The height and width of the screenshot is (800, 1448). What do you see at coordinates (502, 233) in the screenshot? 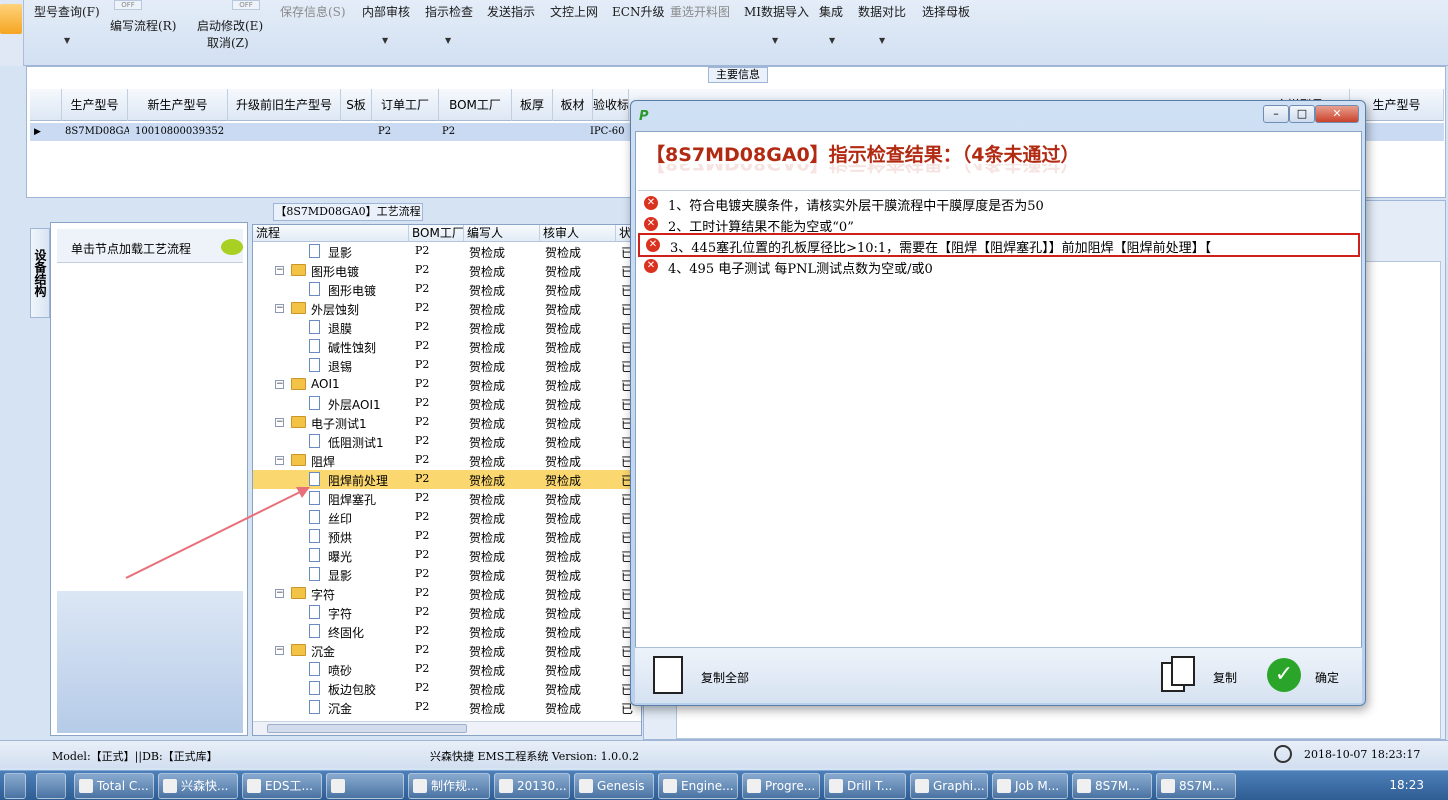
I see `column-header: 编写人` at bounding box center [502, 233].